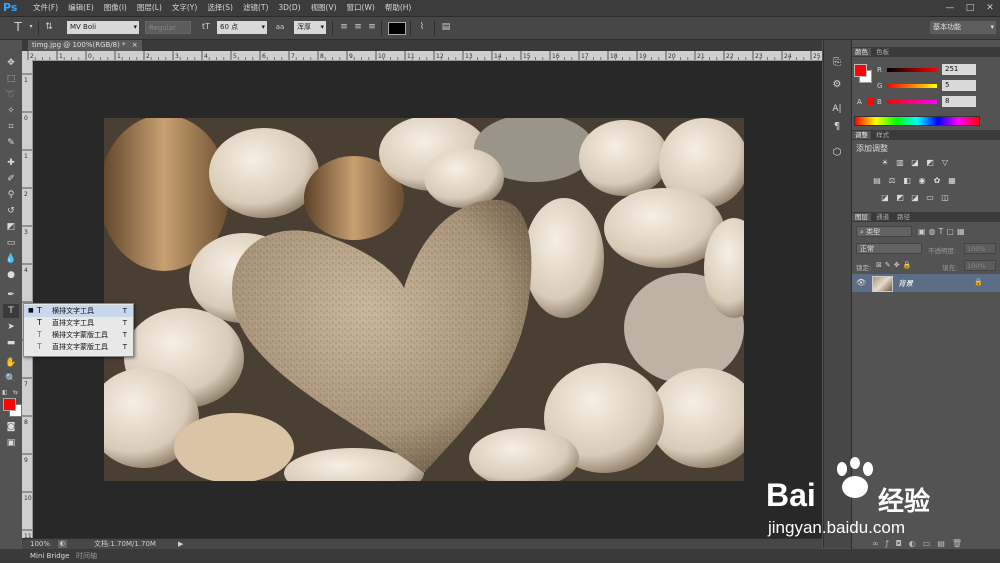  What do you see at coordinates (860, 70) in the screenshot?
I see `color-panel-foreground-swatch` at bounding box center [860, 70].